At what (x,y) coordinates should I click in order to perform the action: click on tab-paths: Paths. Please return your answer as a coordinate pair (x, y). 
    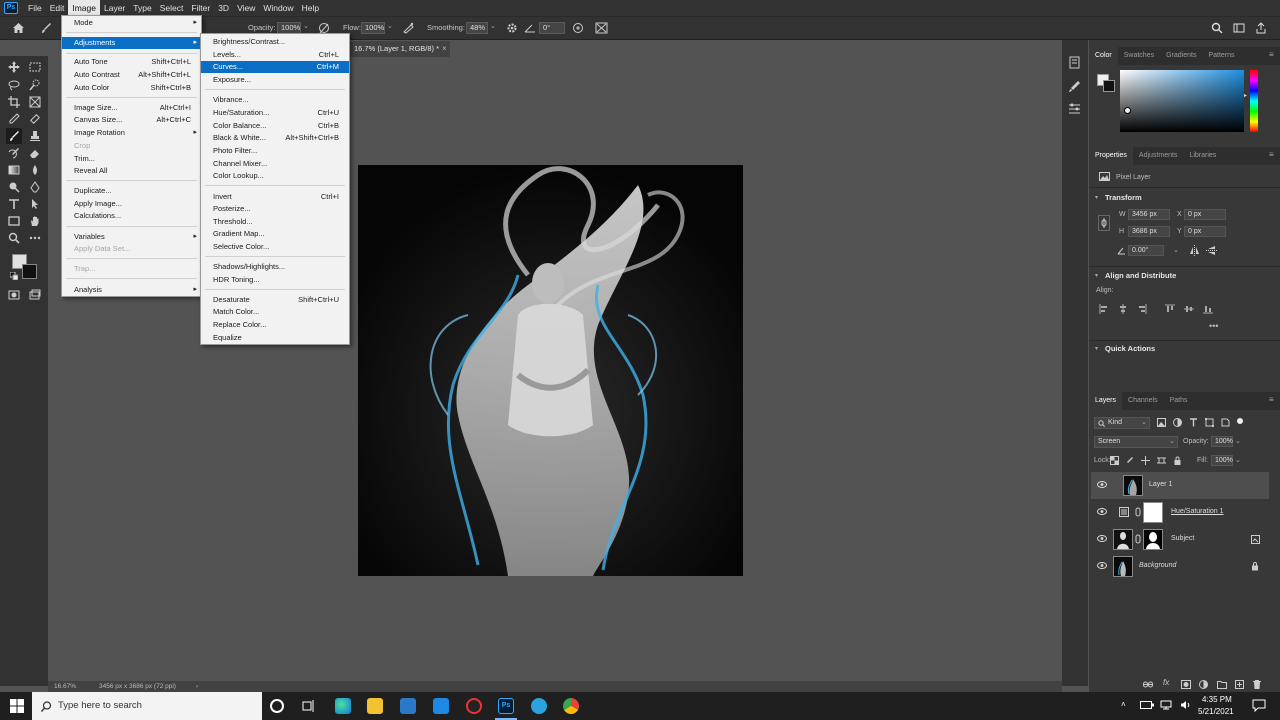
    Looking at the image, I should click on (1179, 401).